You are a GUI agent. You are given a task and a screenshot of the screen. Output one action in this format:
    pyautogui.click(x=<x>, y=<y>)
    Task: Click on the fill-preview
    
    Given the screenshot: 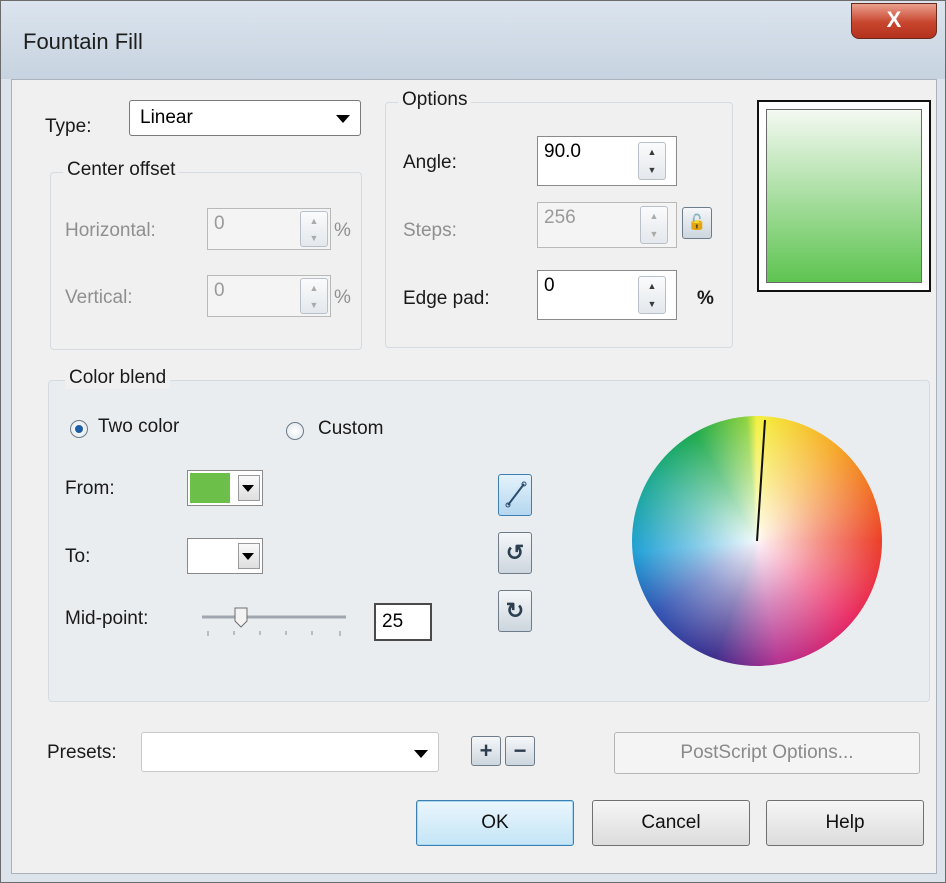 What is the action you would take?
    pyautogui.click(x=844, y=196)
    